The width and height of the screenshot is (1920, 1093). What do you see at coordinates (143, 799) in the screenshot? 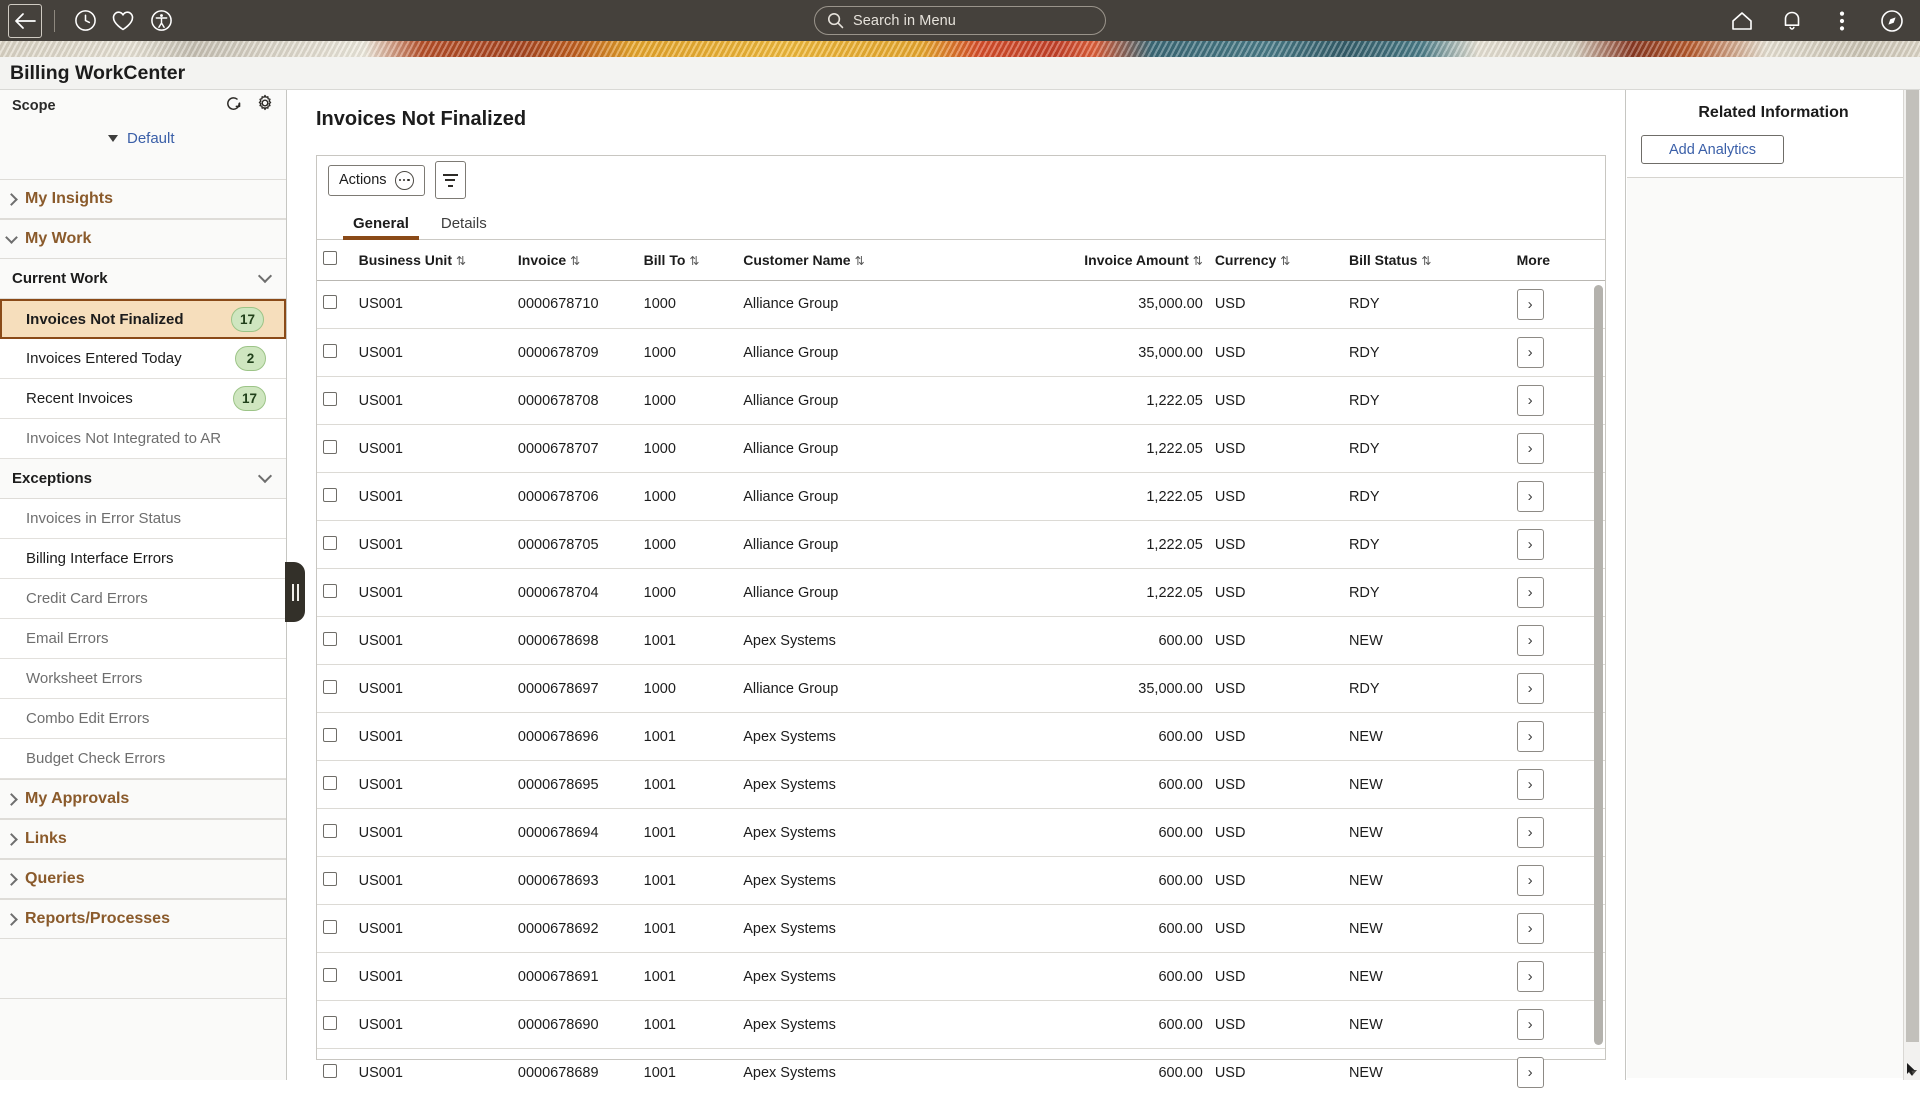
I see `sidebar-section-my-approvals: My Approvals` at bounding box center [143, 799].